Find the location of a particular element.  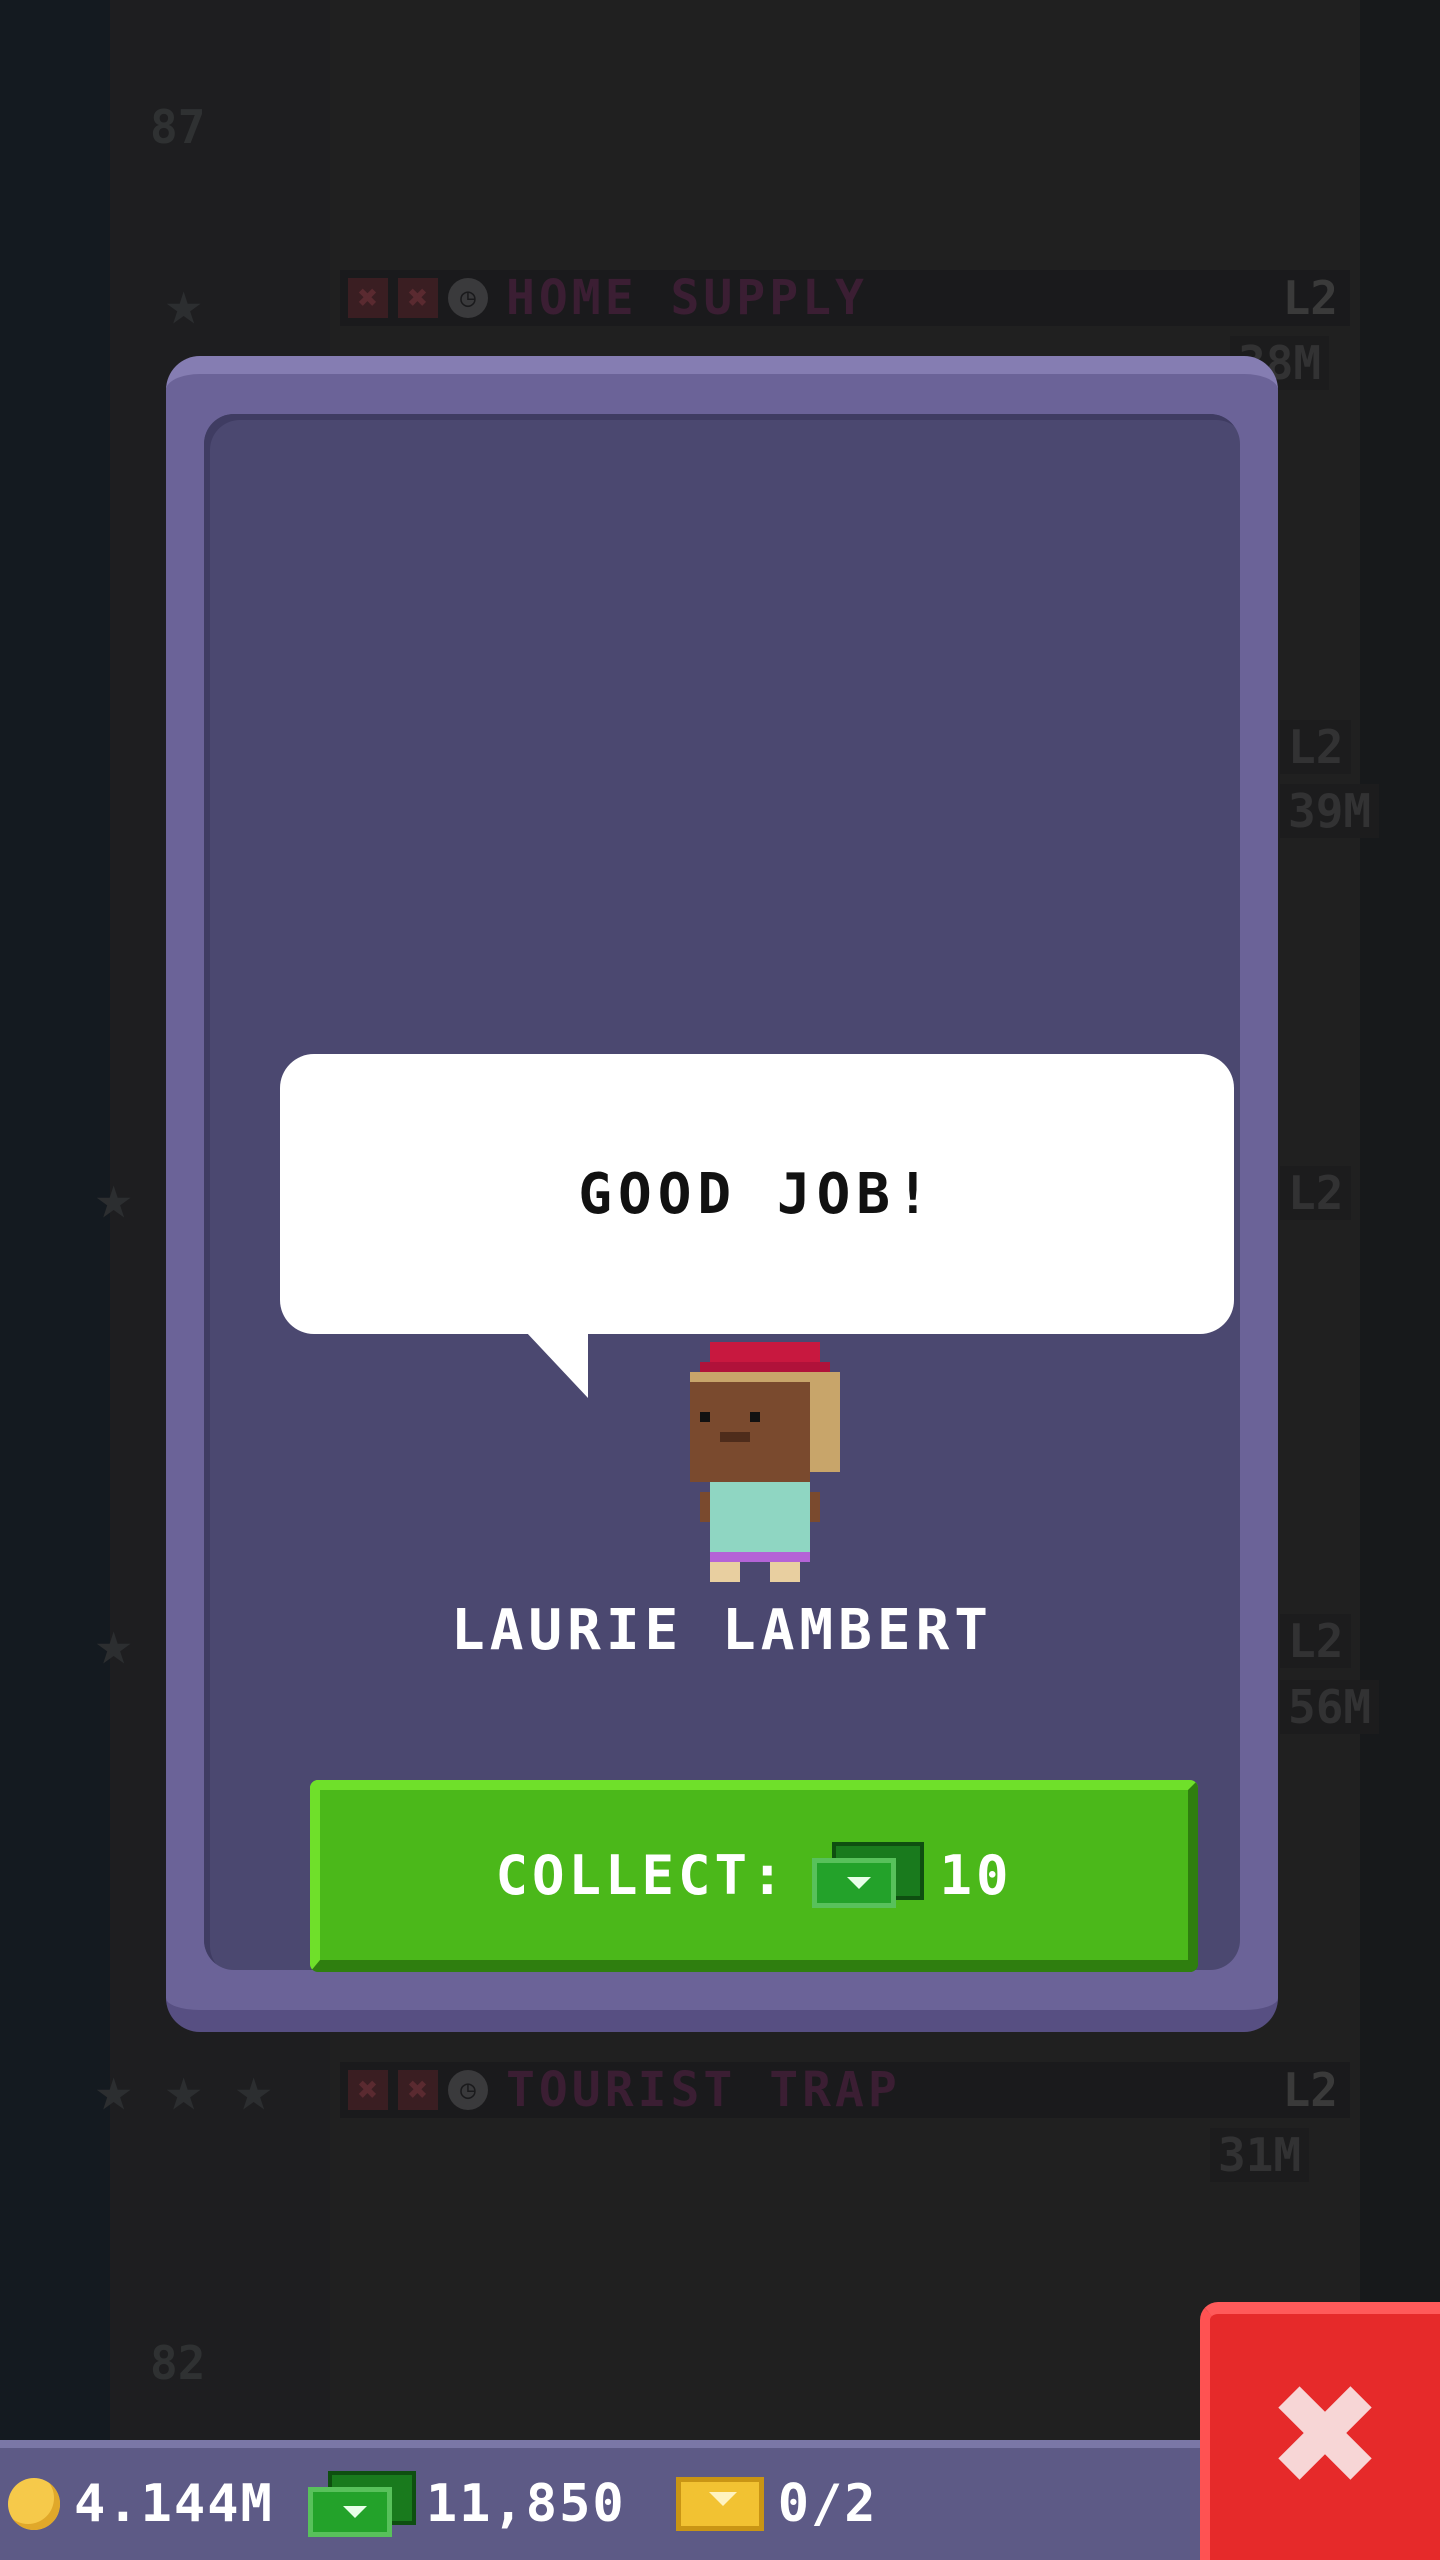

collect-label: COLLECT: is located at coordinates (641, 1875).